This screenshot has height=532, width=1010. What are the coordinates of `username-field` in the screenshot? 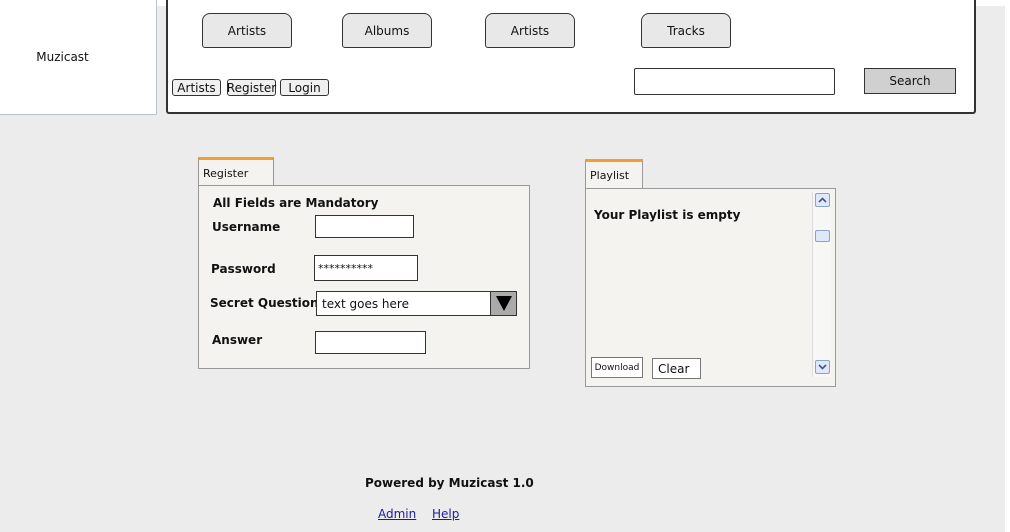 It's located at (364, 226).